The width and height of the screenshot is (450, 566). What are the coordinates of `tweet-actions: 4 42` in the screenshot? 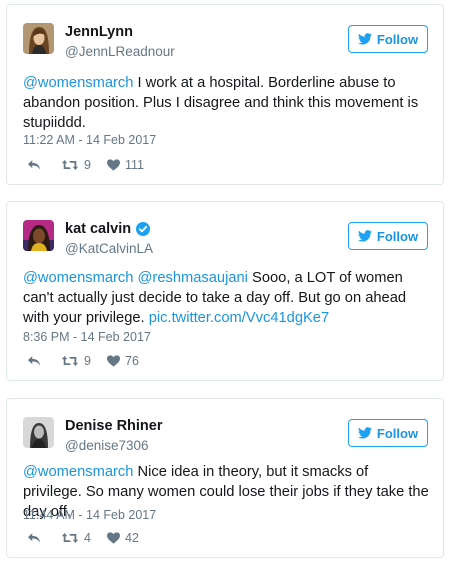 It's located at (83, 538).